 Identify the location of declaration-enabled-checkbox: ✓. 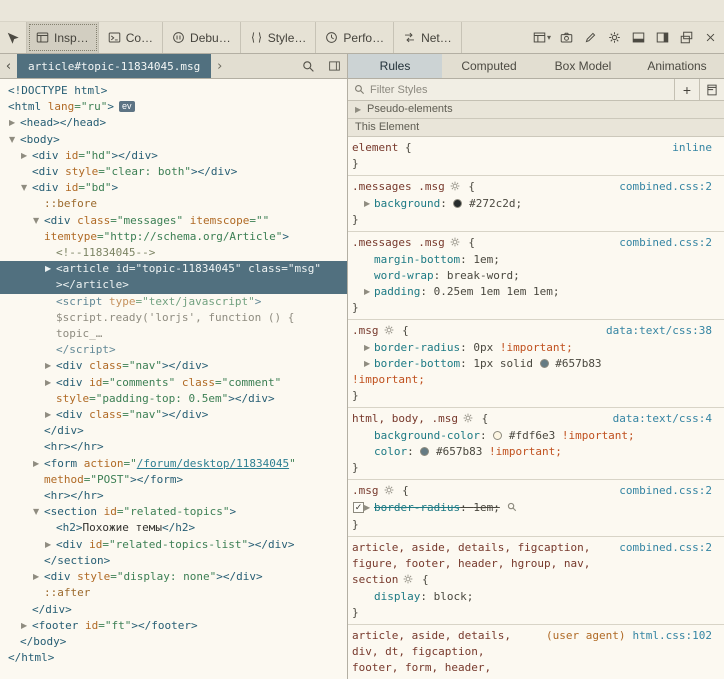
(358, 507).